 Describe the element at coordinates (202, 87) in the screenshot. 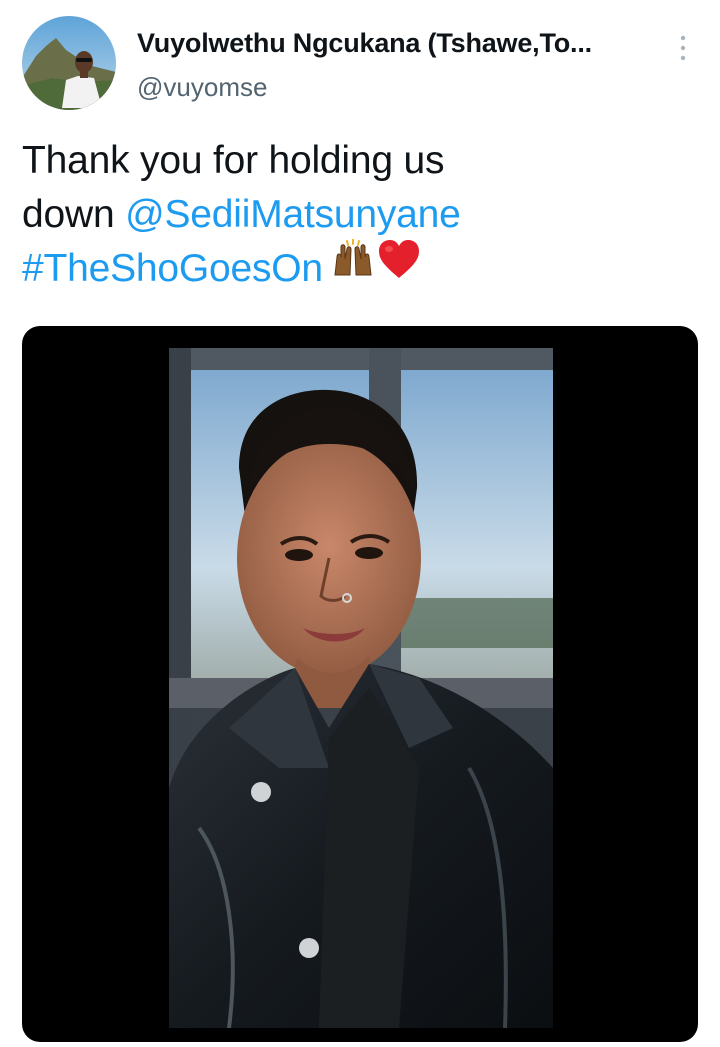

I see `author-handle: @vuyomse` at that location.